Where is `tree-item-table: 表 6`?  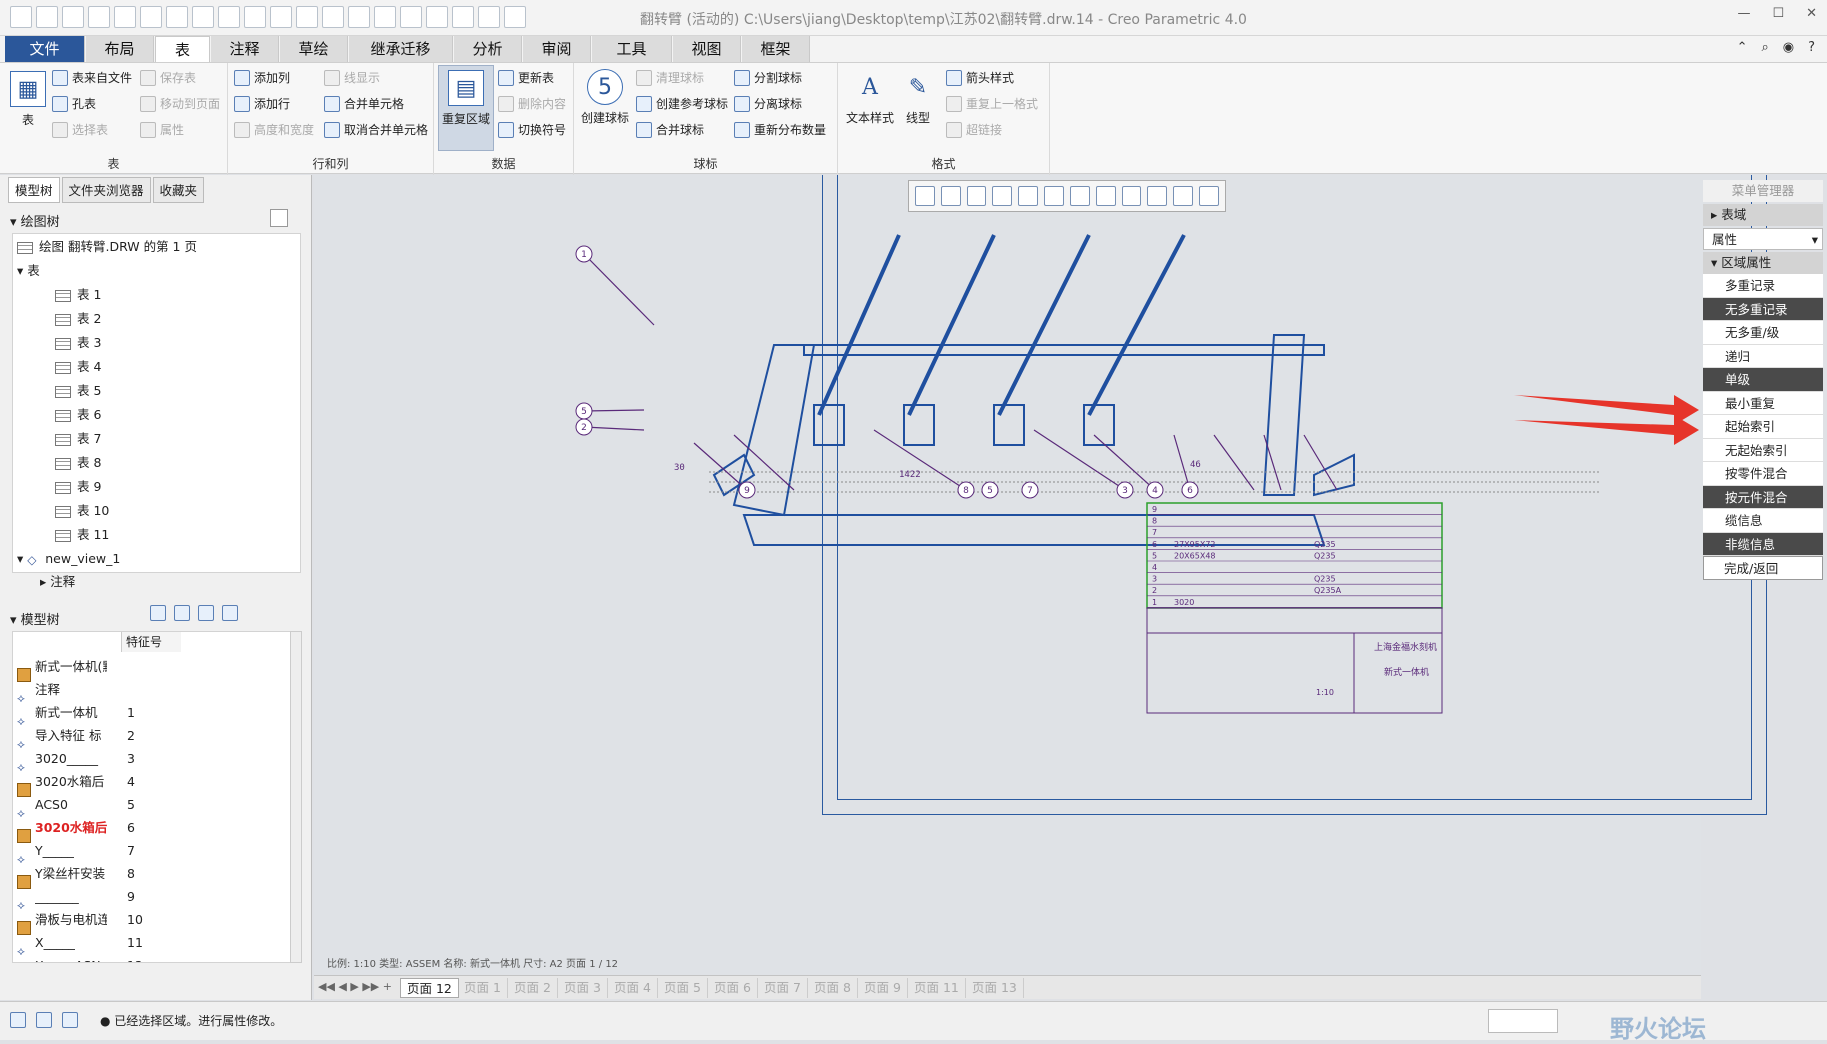
tree-item-table: 表 6 is located at coordinates (78, 415).